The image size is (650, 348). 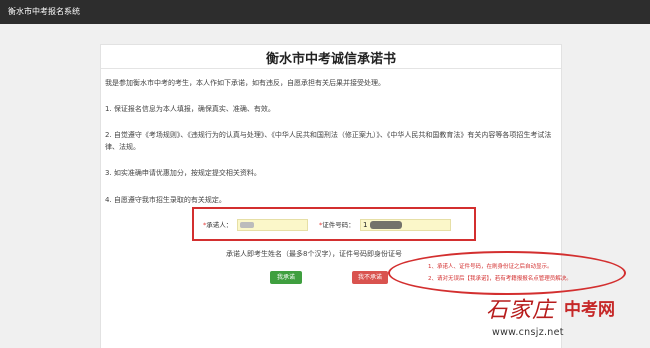 What do you see at coordinates (183, 173) in the screenshot?
I see `pledge-item-3: 3. 如实准确申请优惠加分，按规定提交相关资料。` at bounding box center [183, 173].